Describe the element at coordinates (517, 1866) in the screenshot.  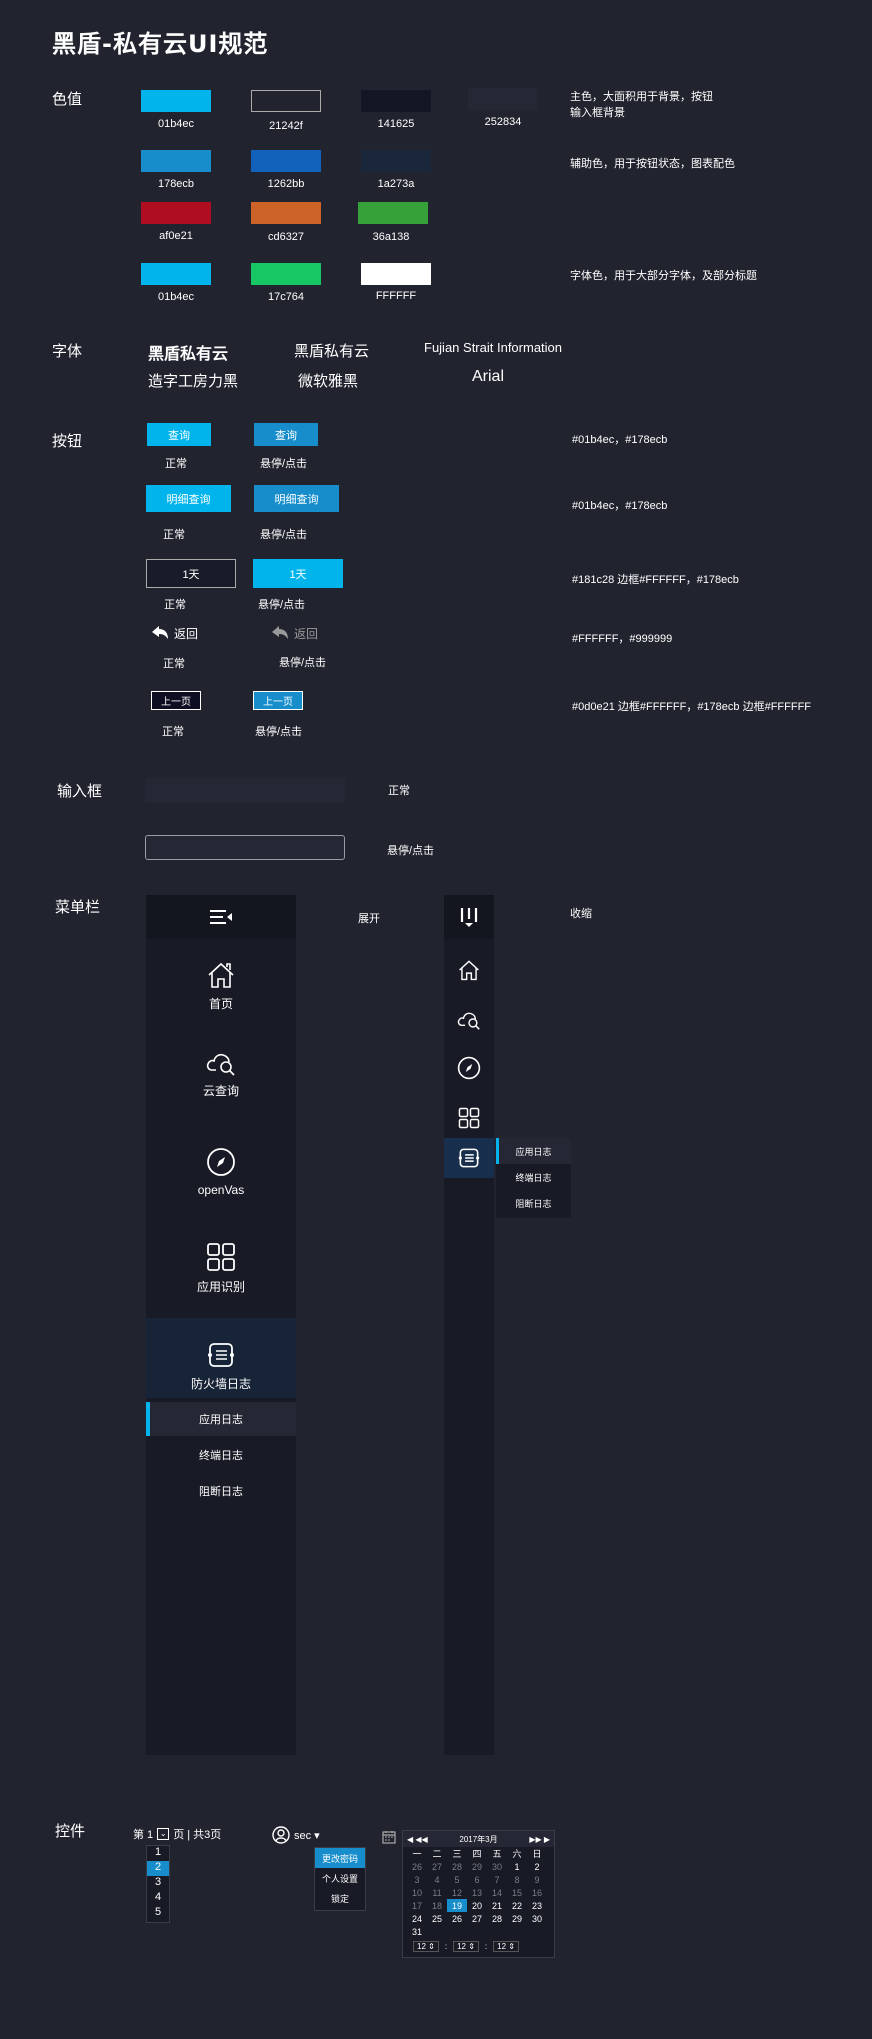
I see `calendar-day: 1` at that location.